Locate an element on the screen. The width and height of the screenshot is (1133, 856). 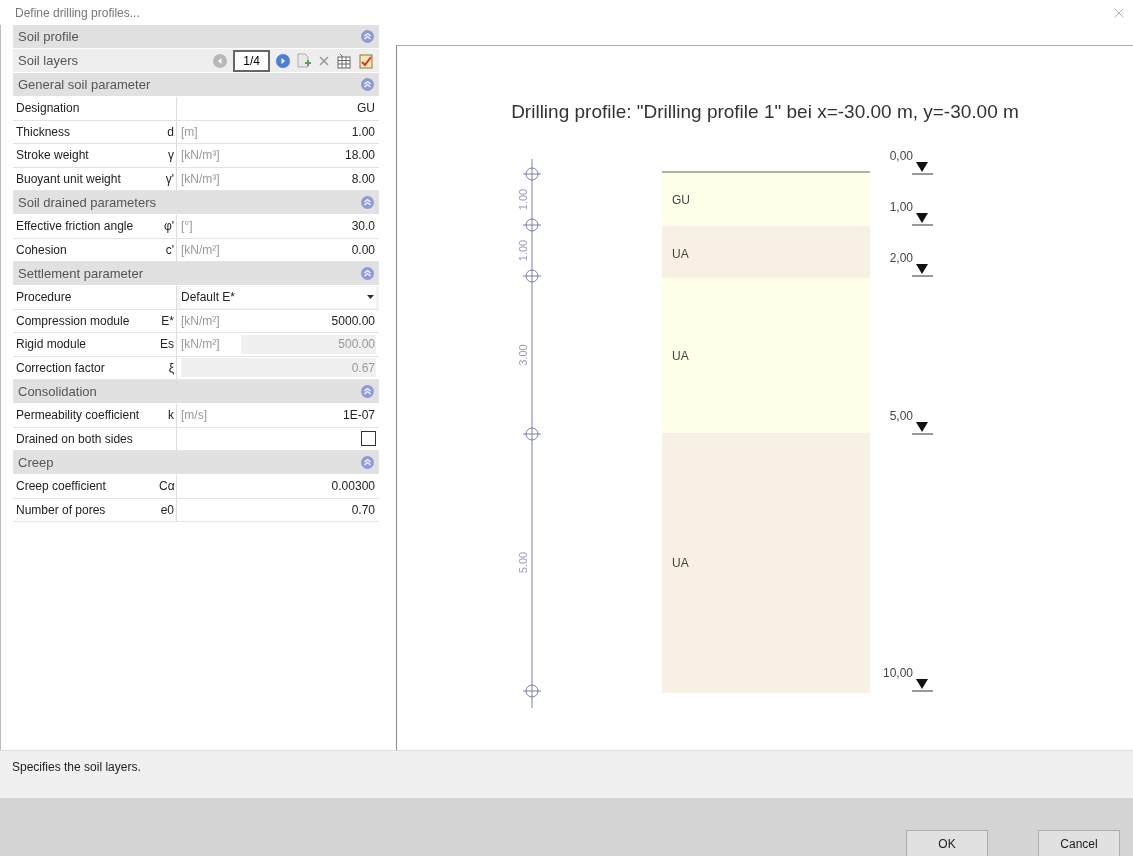
row-label: Number of pores is located at coordinates (61, 509).